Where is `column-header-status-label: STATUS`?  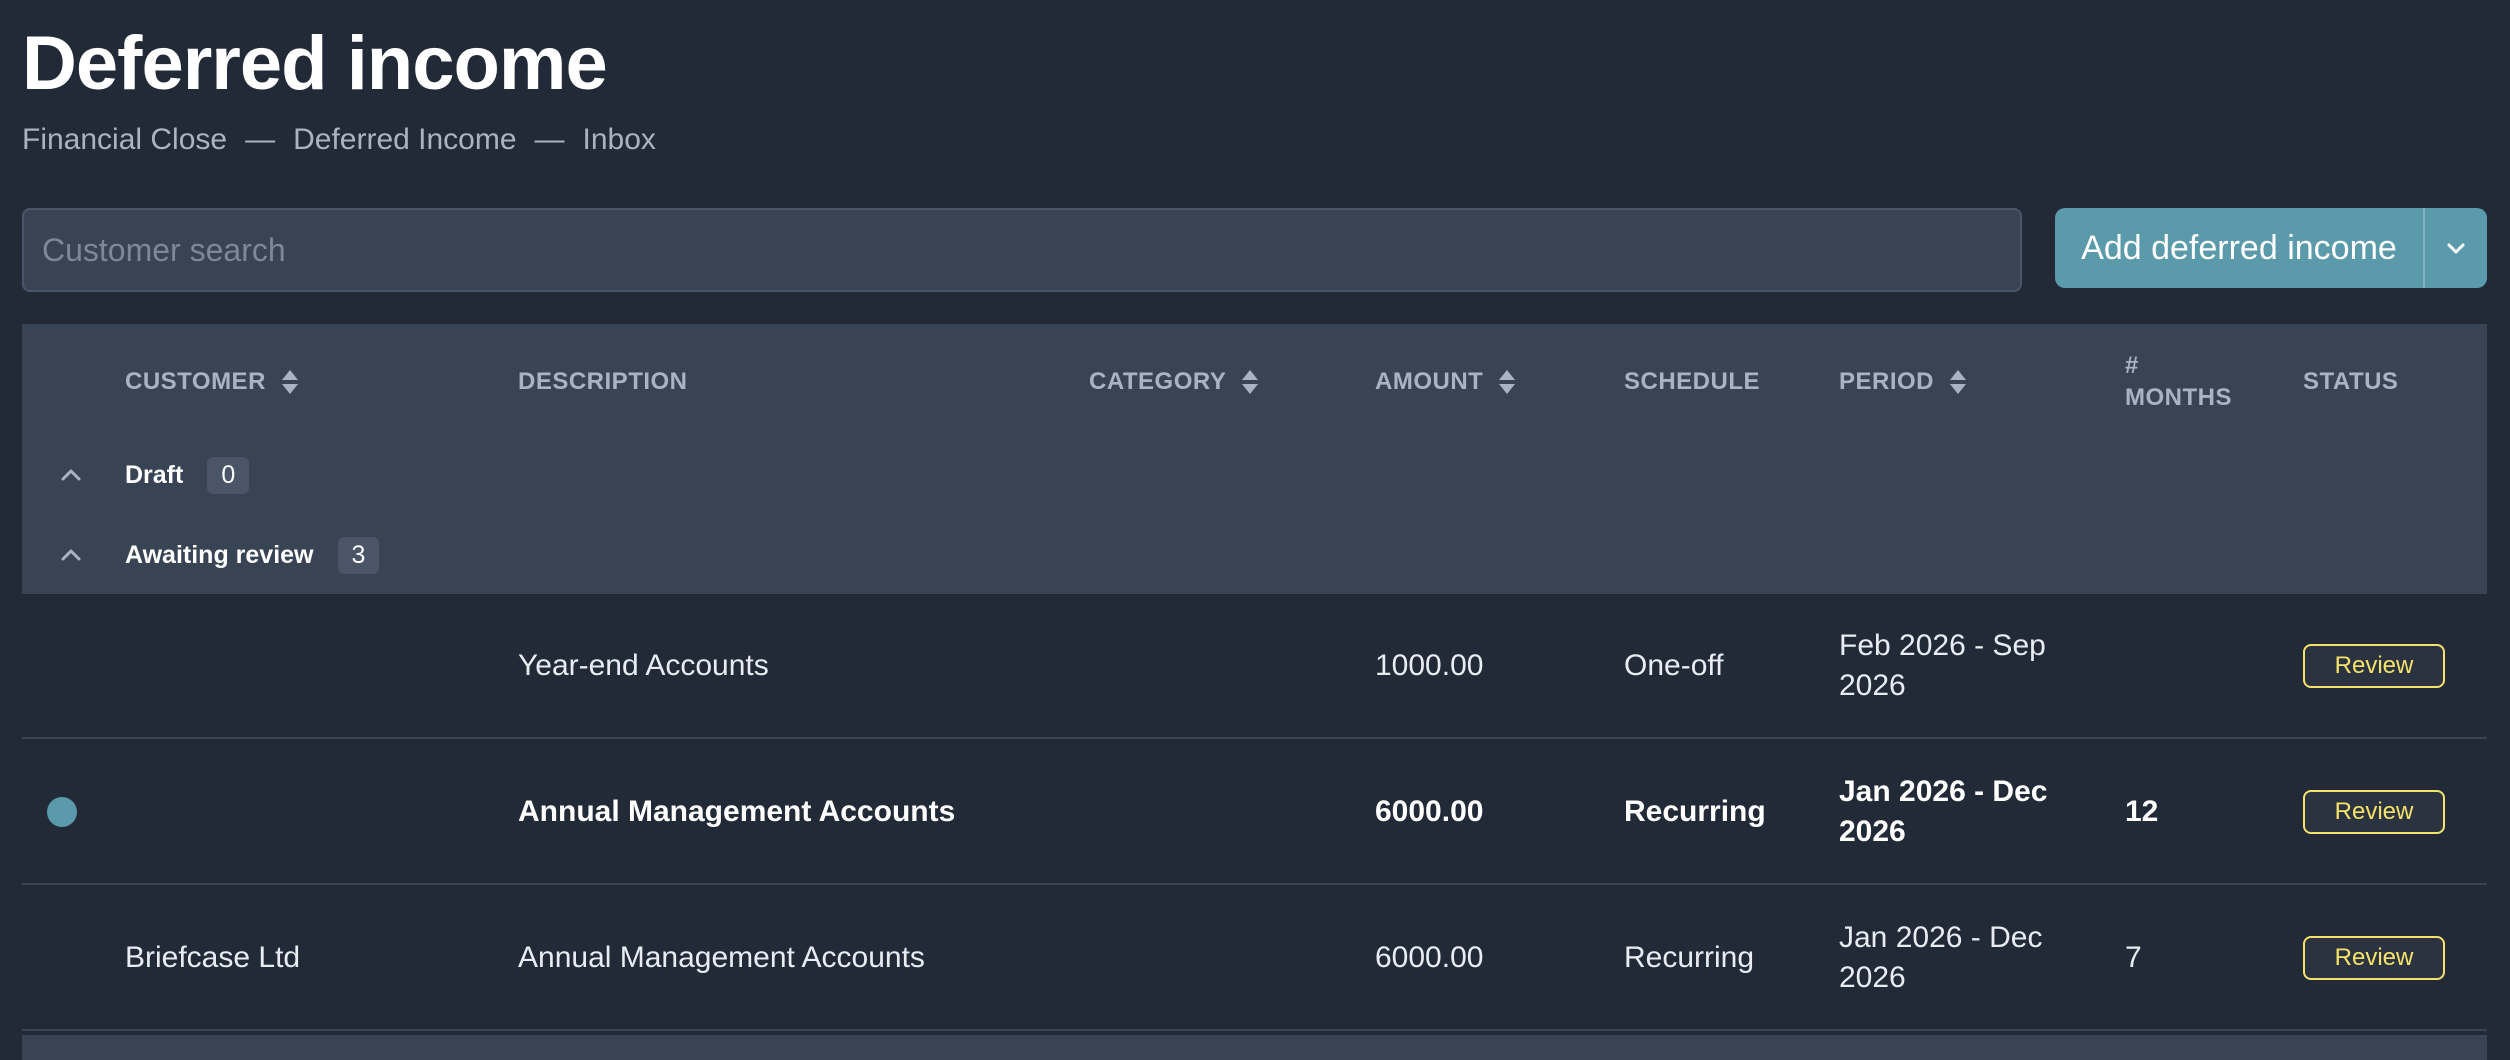 column-header-status-label: STATUS is located at coordinates (2351, 381).